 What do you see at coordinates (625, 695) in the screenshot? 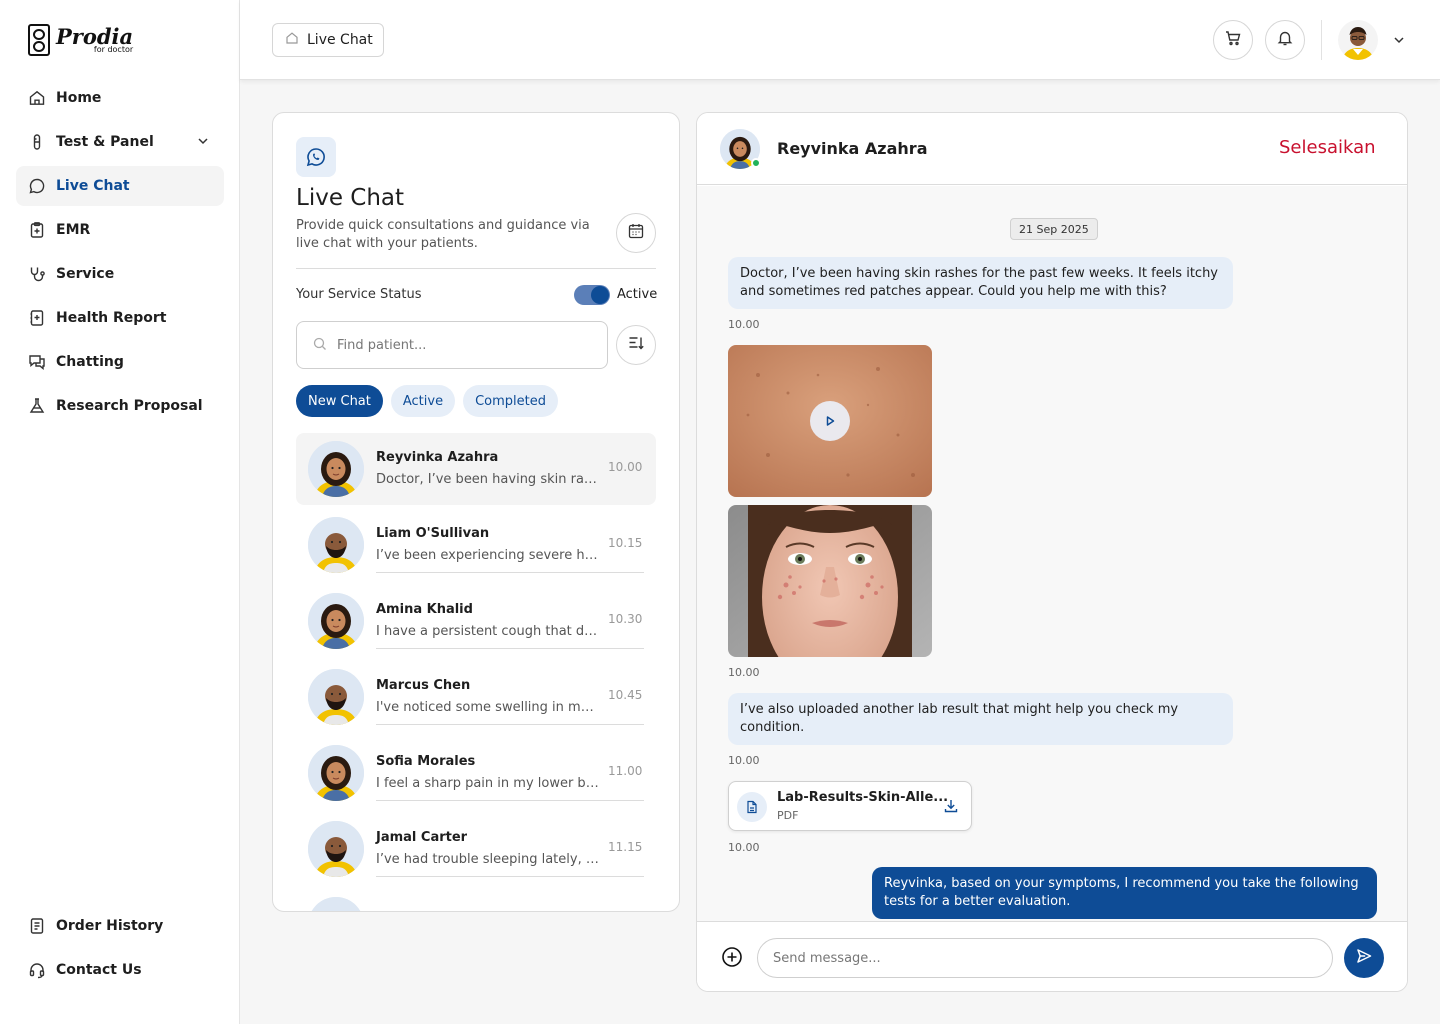
I see `message-time: 10.45` at bounding box center [625, 695].